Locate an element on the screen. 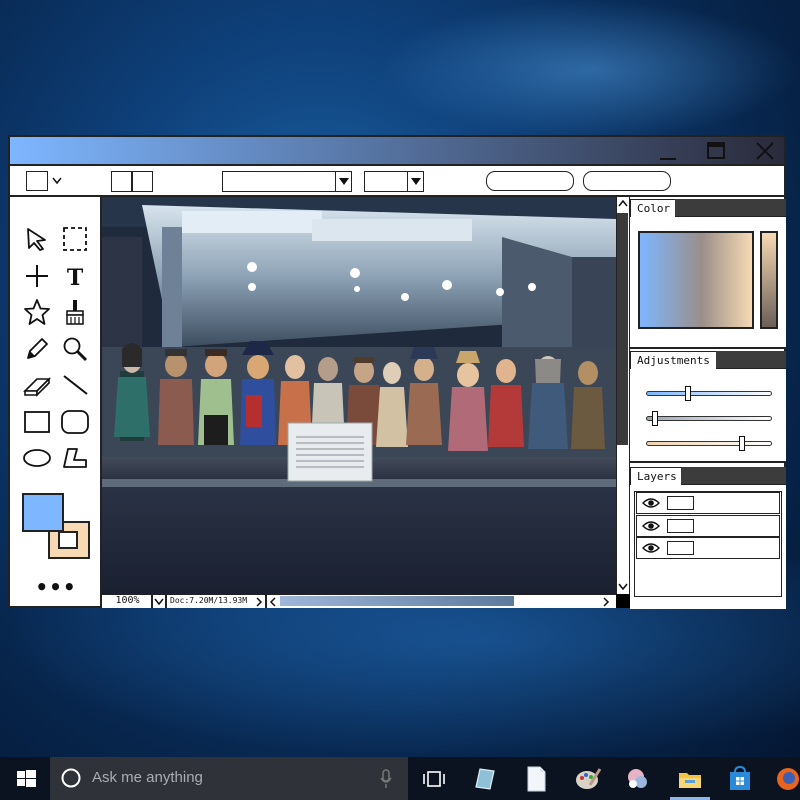 This screenshot has height=800, width=800. layers-panel-tab: Layers is located at coordinates (657, 476).